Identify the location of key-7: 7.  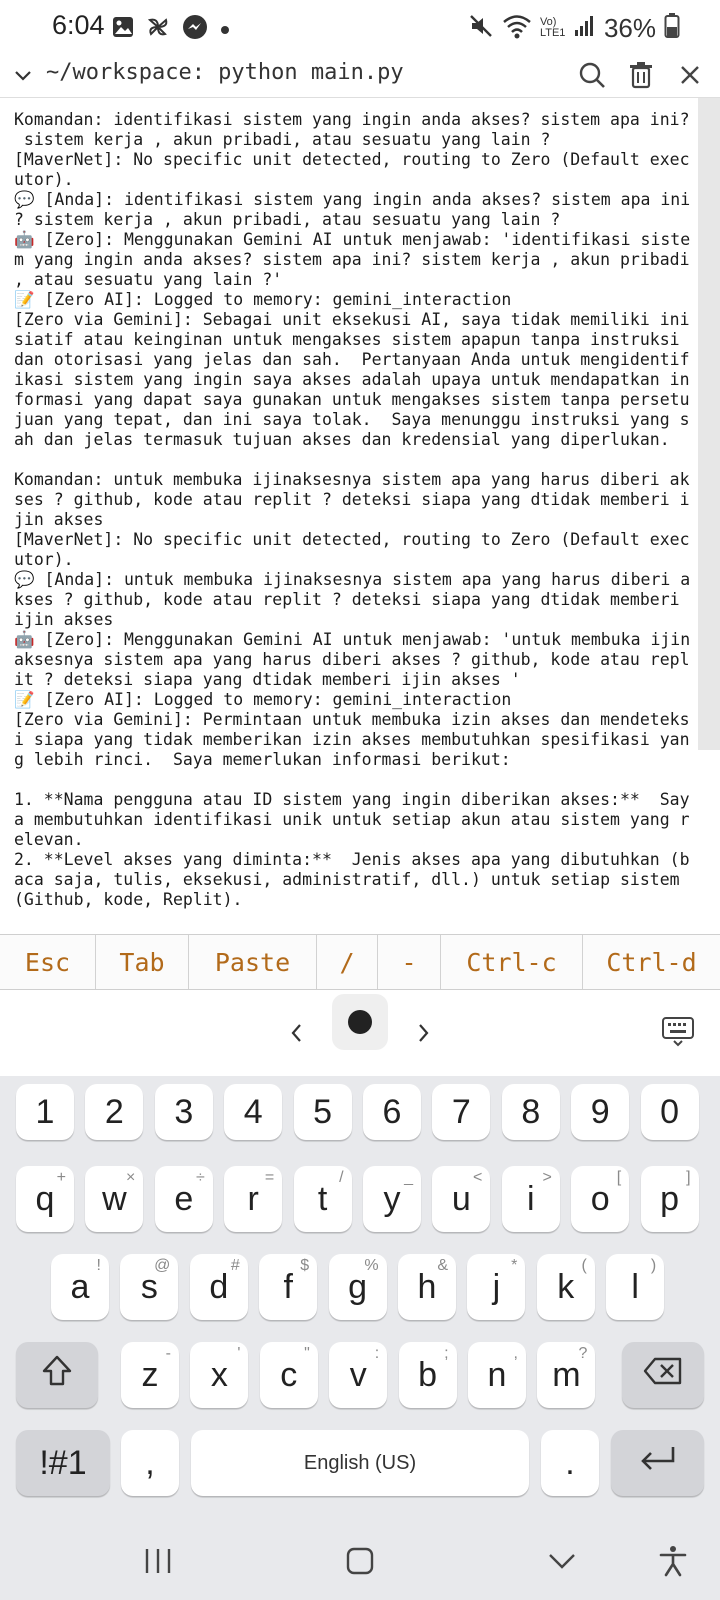
(461, 1112).